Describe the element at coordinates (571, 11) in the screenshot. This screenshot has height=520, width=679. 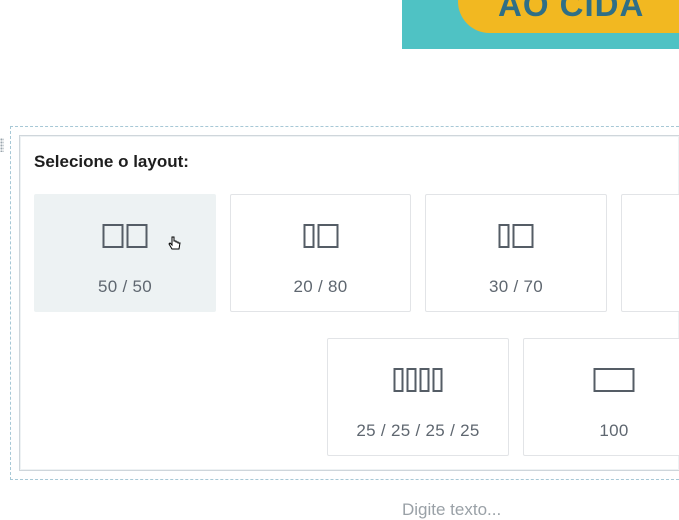
I see `banner-text: AO CIDA` at that location.